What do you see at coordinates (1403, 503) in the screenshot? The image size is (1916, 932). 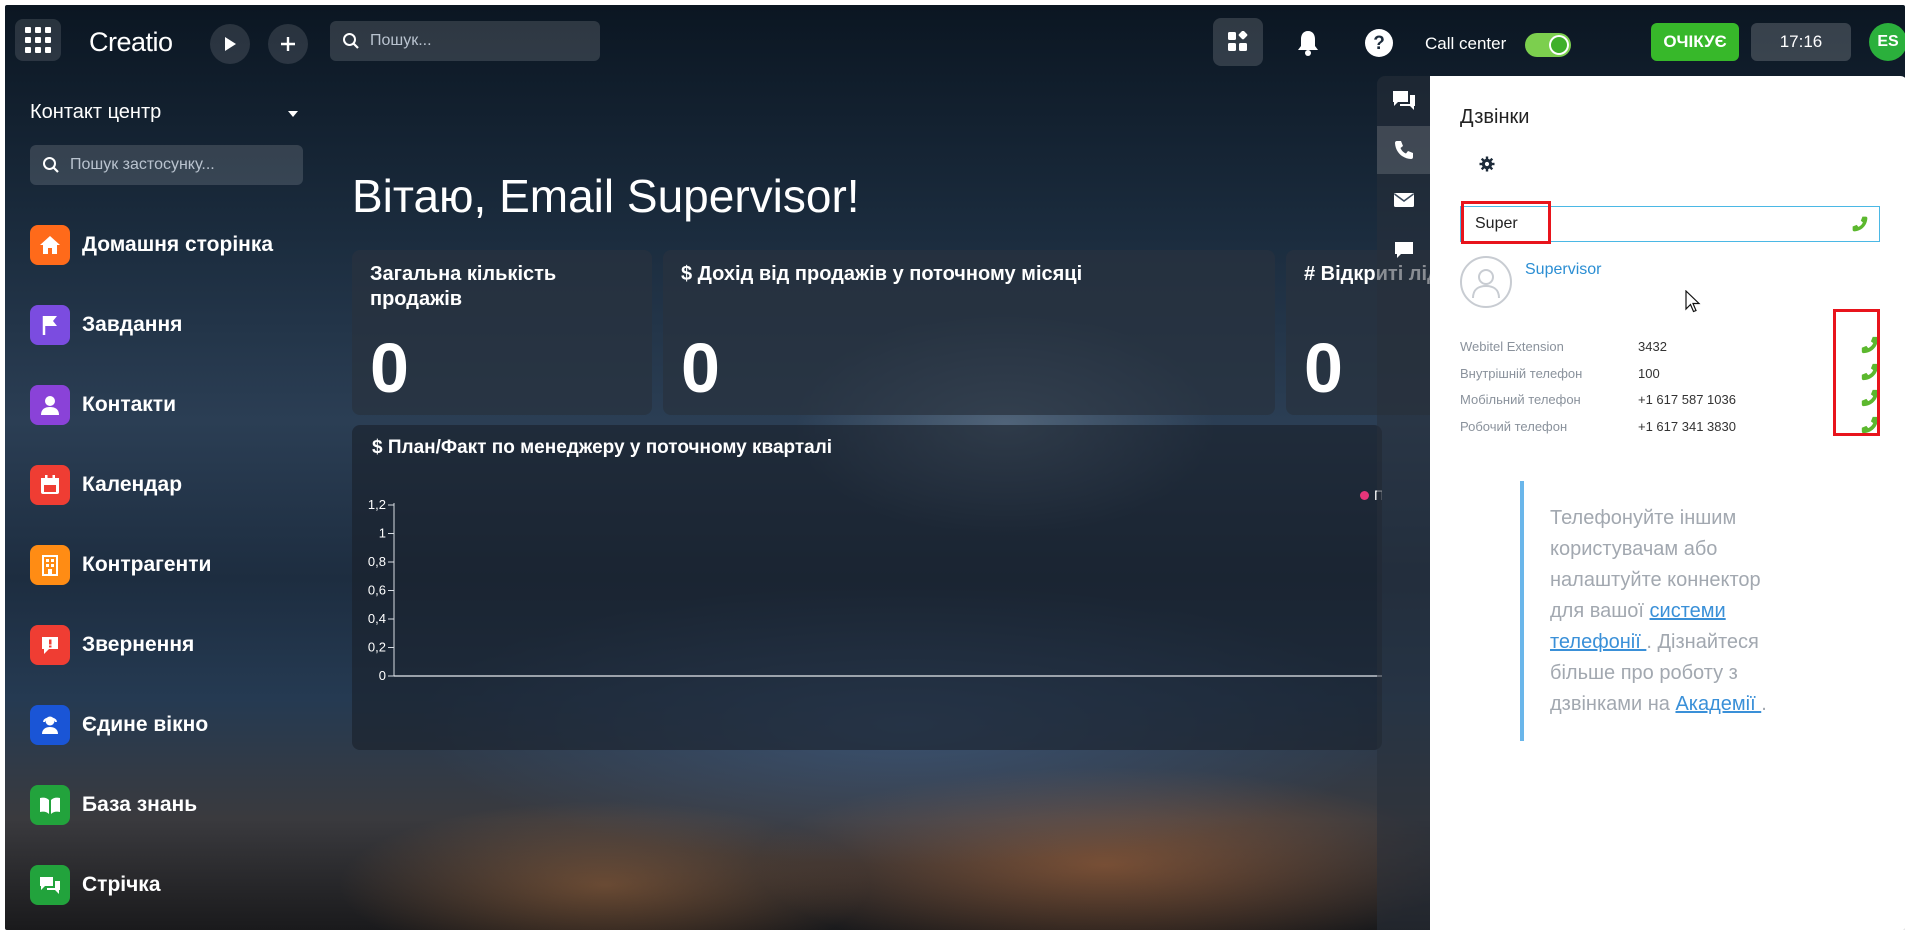 I see `communication-panel-strip` at bounding box center [1403, 503].